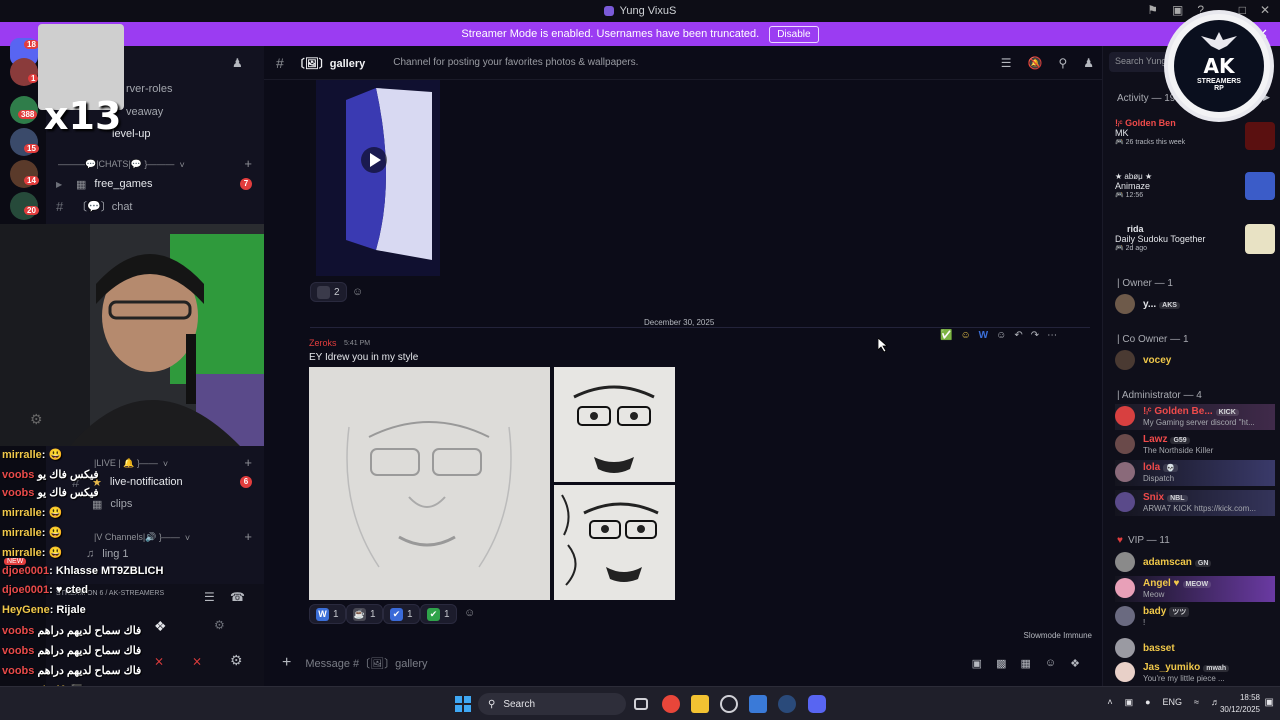  Describe the element at coordinates (1195, 617) in the screenshot. I see `member-row: bady ツツ !` at that location.